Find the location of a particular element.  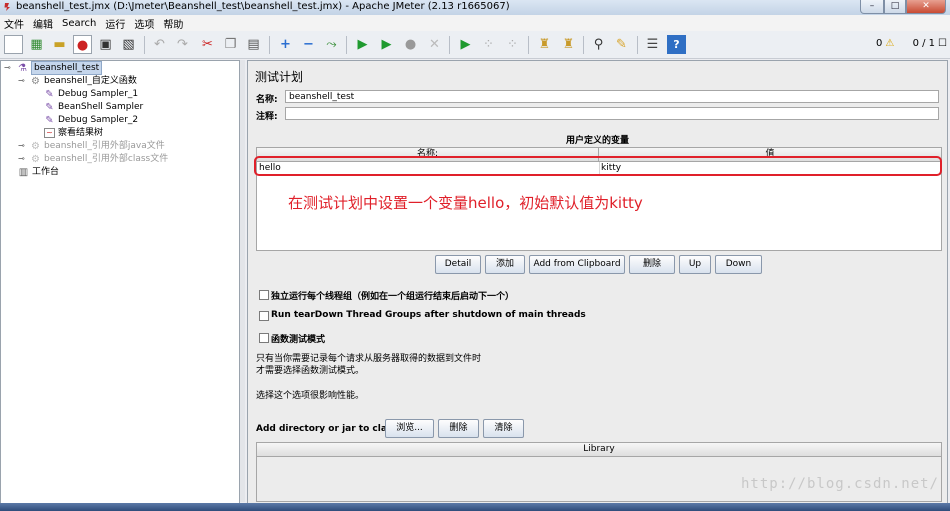

remote-stop-icon: ⁘ is located at coordinates (488, 44).